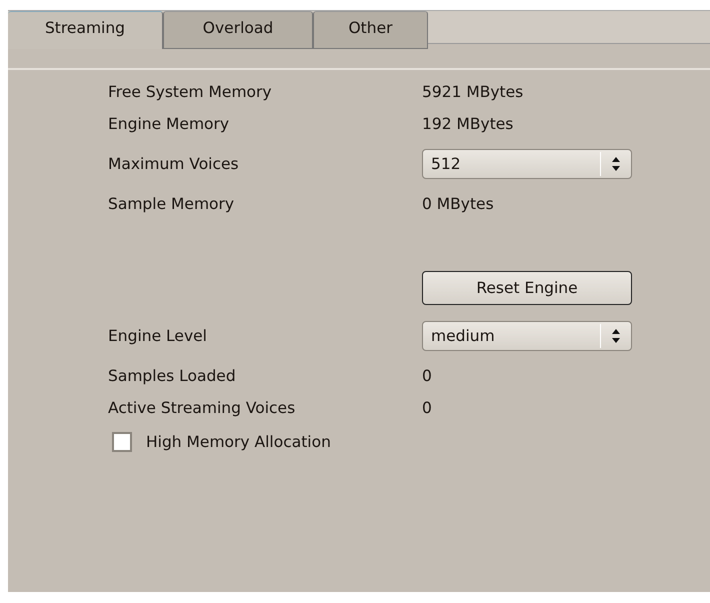  What do you see at coordinates (202, 408) in the screenshot?
I see `field-label: Active Streaming Voices` at bounding box center [202, 408].